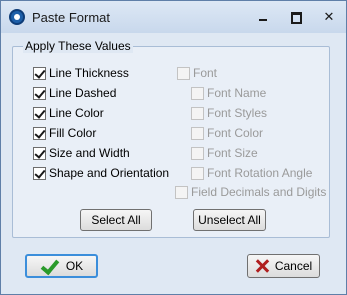 The image size is (347, 295). Describe the element at coordinates (39, 73) in the screenshot. I see `line-thickness-checkbox` at that location.